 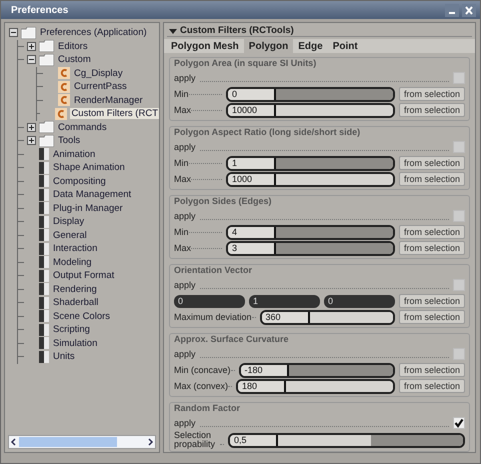 I want to click on tree-item: Compositing, so click(x=79, y=181).